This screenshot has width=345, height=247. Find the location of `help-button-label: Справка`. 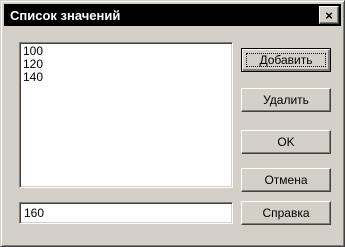

help-button-label: Справка is located at coordinates (286, 213).